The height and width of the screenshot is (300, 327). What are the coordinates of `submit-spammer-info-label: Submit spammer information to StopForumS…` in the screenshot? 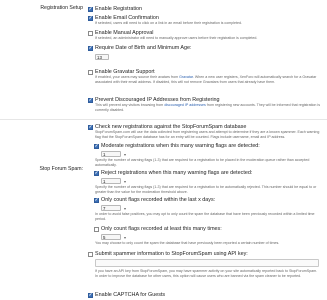 It's located at (171, 254).